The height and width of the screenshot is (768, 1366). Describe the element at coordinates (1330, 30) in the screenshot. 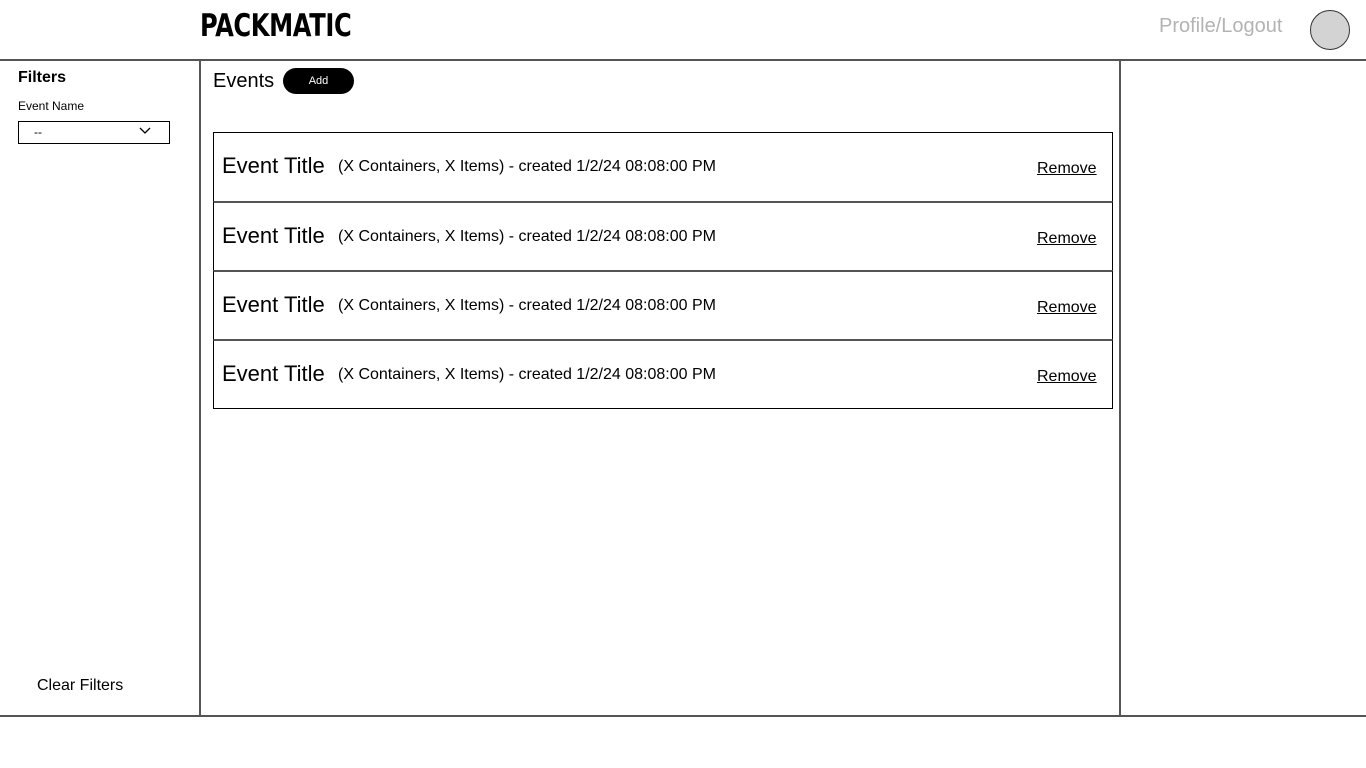

I see `avatar-icon` at that location.